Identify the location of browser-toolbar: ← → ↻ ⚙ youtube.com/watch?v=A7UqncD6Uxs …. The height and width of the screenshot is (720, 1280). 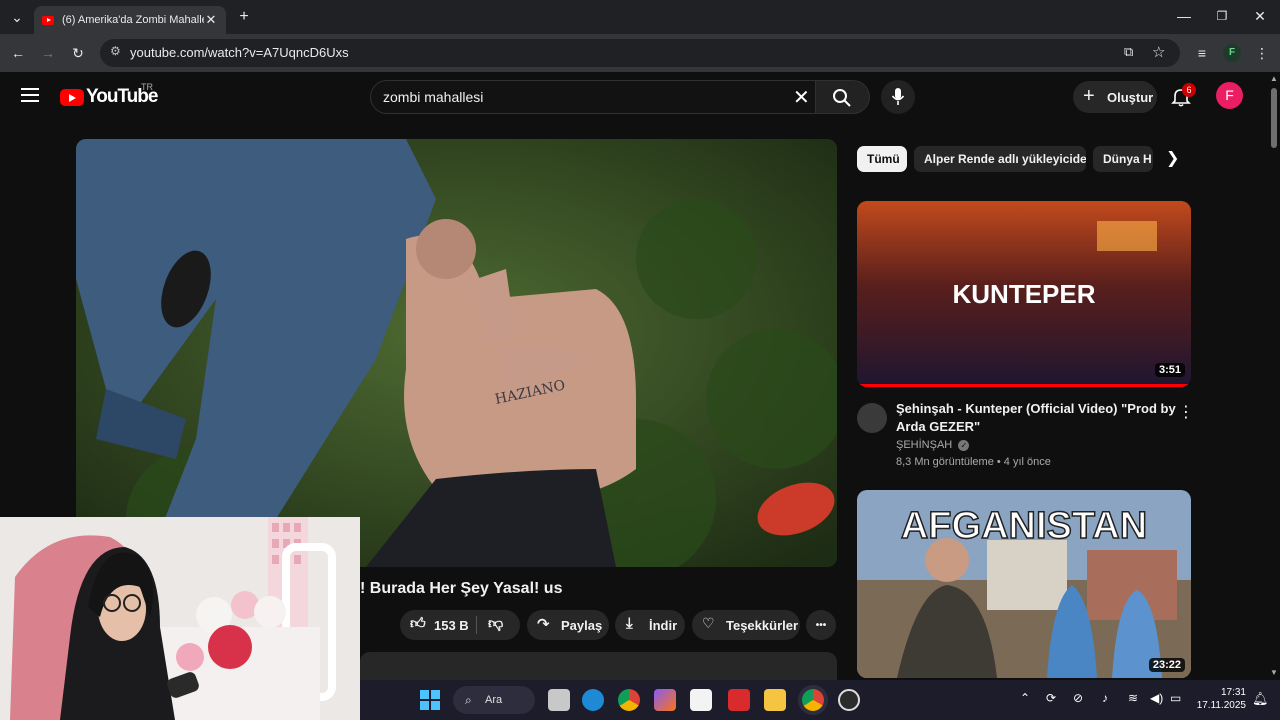
(640, 53).